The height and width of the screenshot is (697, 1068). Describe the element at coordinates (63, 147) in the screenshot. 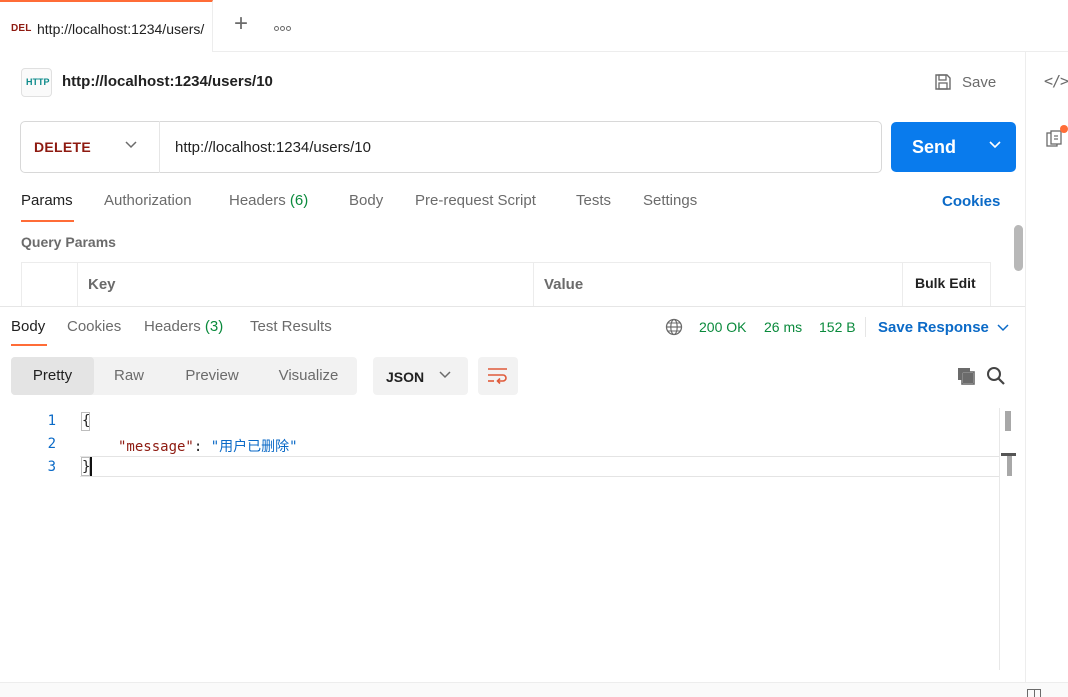

I see `method-value: DELETE` at that location.